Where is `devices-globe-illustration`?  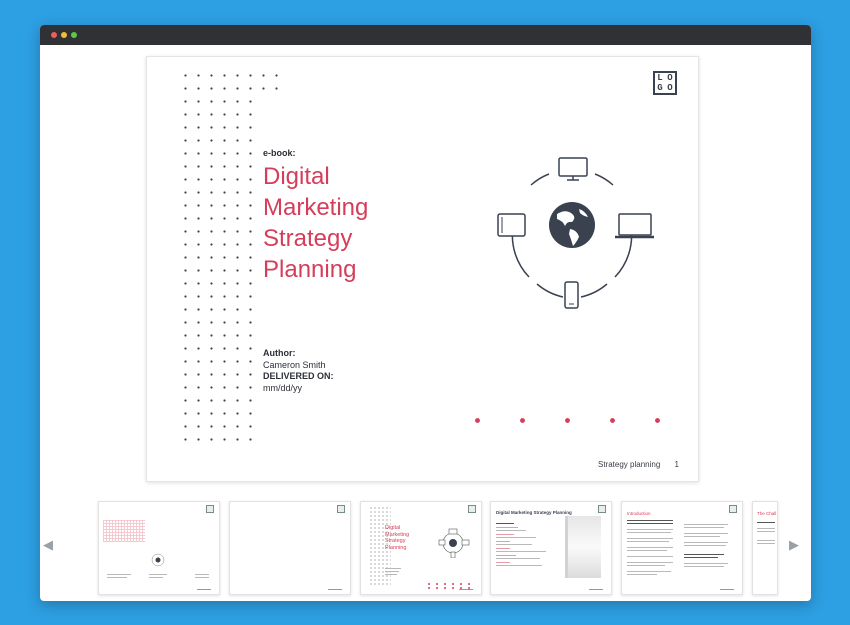
devices-globe-illustration is located at coordinates (575, 233).